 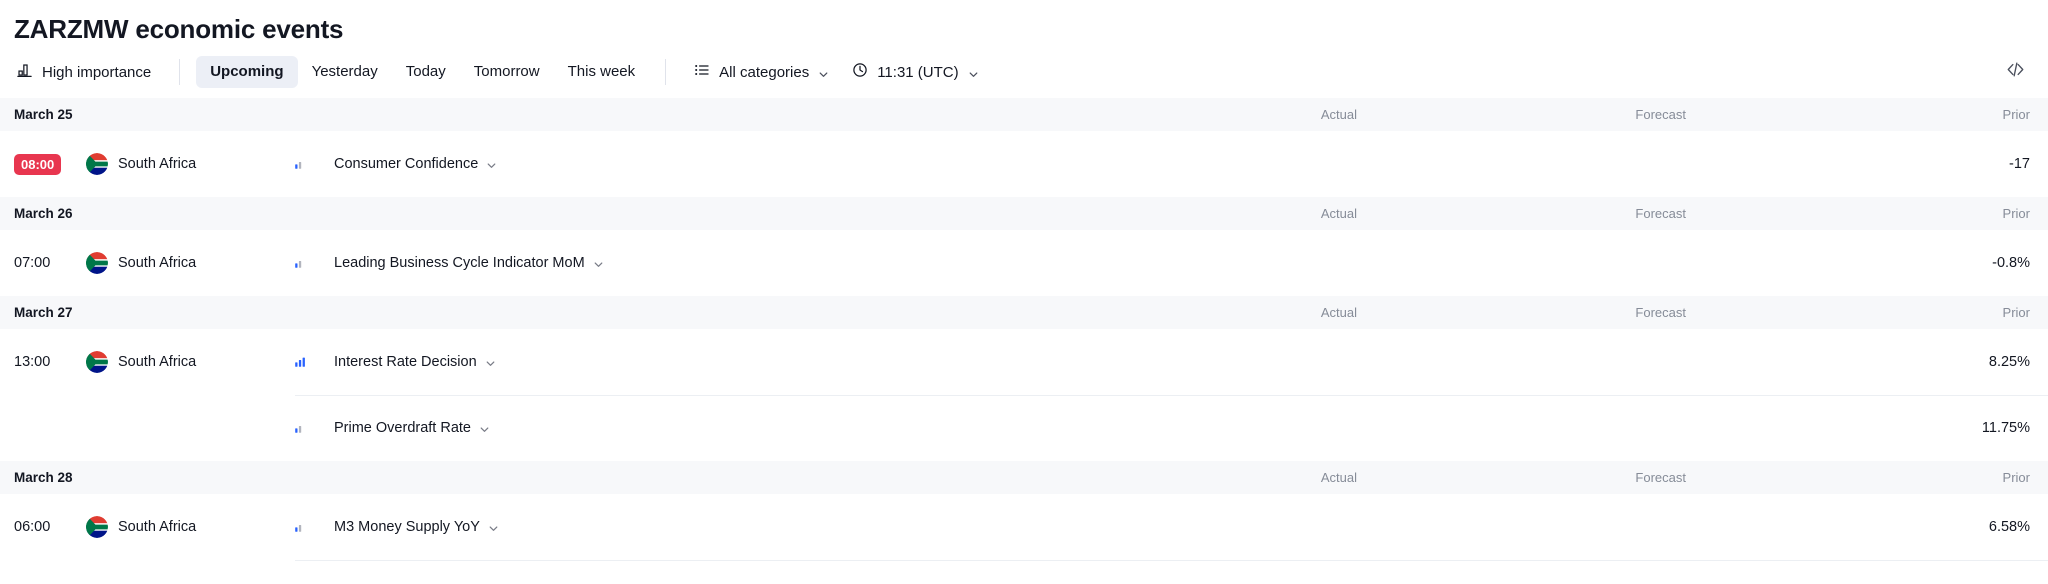 What do you see at coordinates (918, 72) in the screenshot?
I see `timezone-label: 11:31 (UTC)` at bounding box center [918, 72].